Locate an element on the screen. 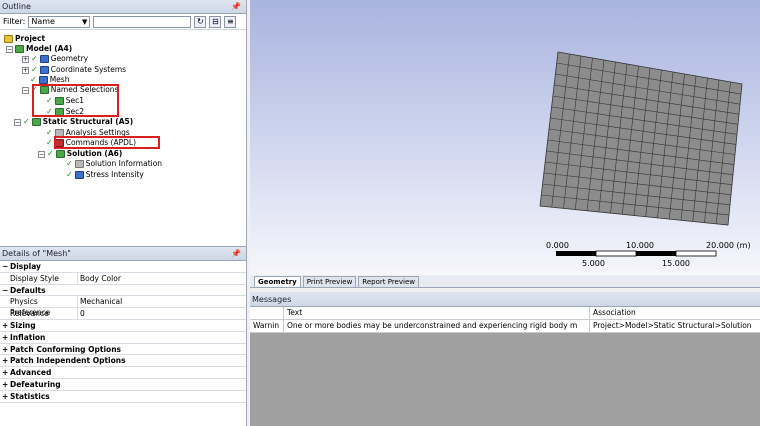  tree-item-solution-information: ✓ Solution Information is located at coordinates (114, 164).